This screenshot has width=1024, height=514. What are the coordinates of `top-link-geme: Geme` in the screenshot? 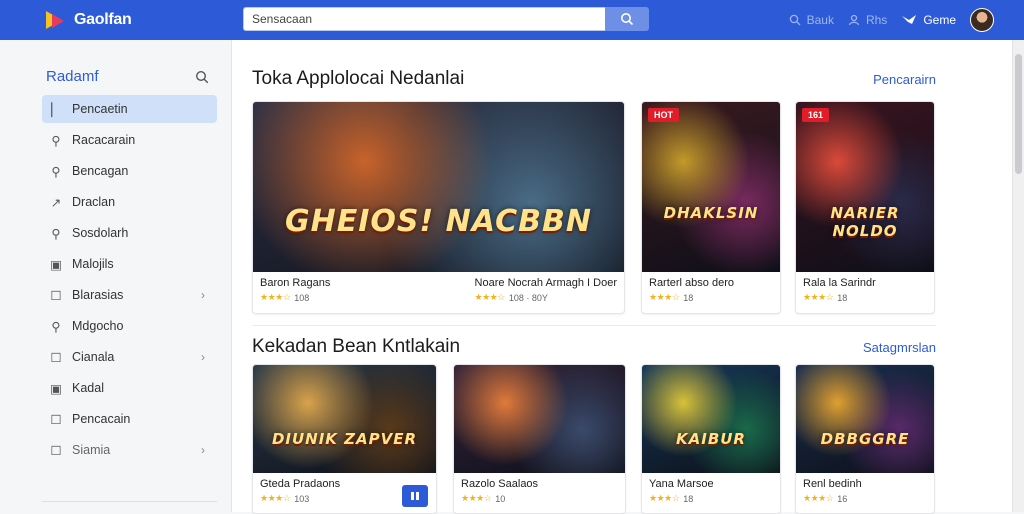 It's located at (928, 20).